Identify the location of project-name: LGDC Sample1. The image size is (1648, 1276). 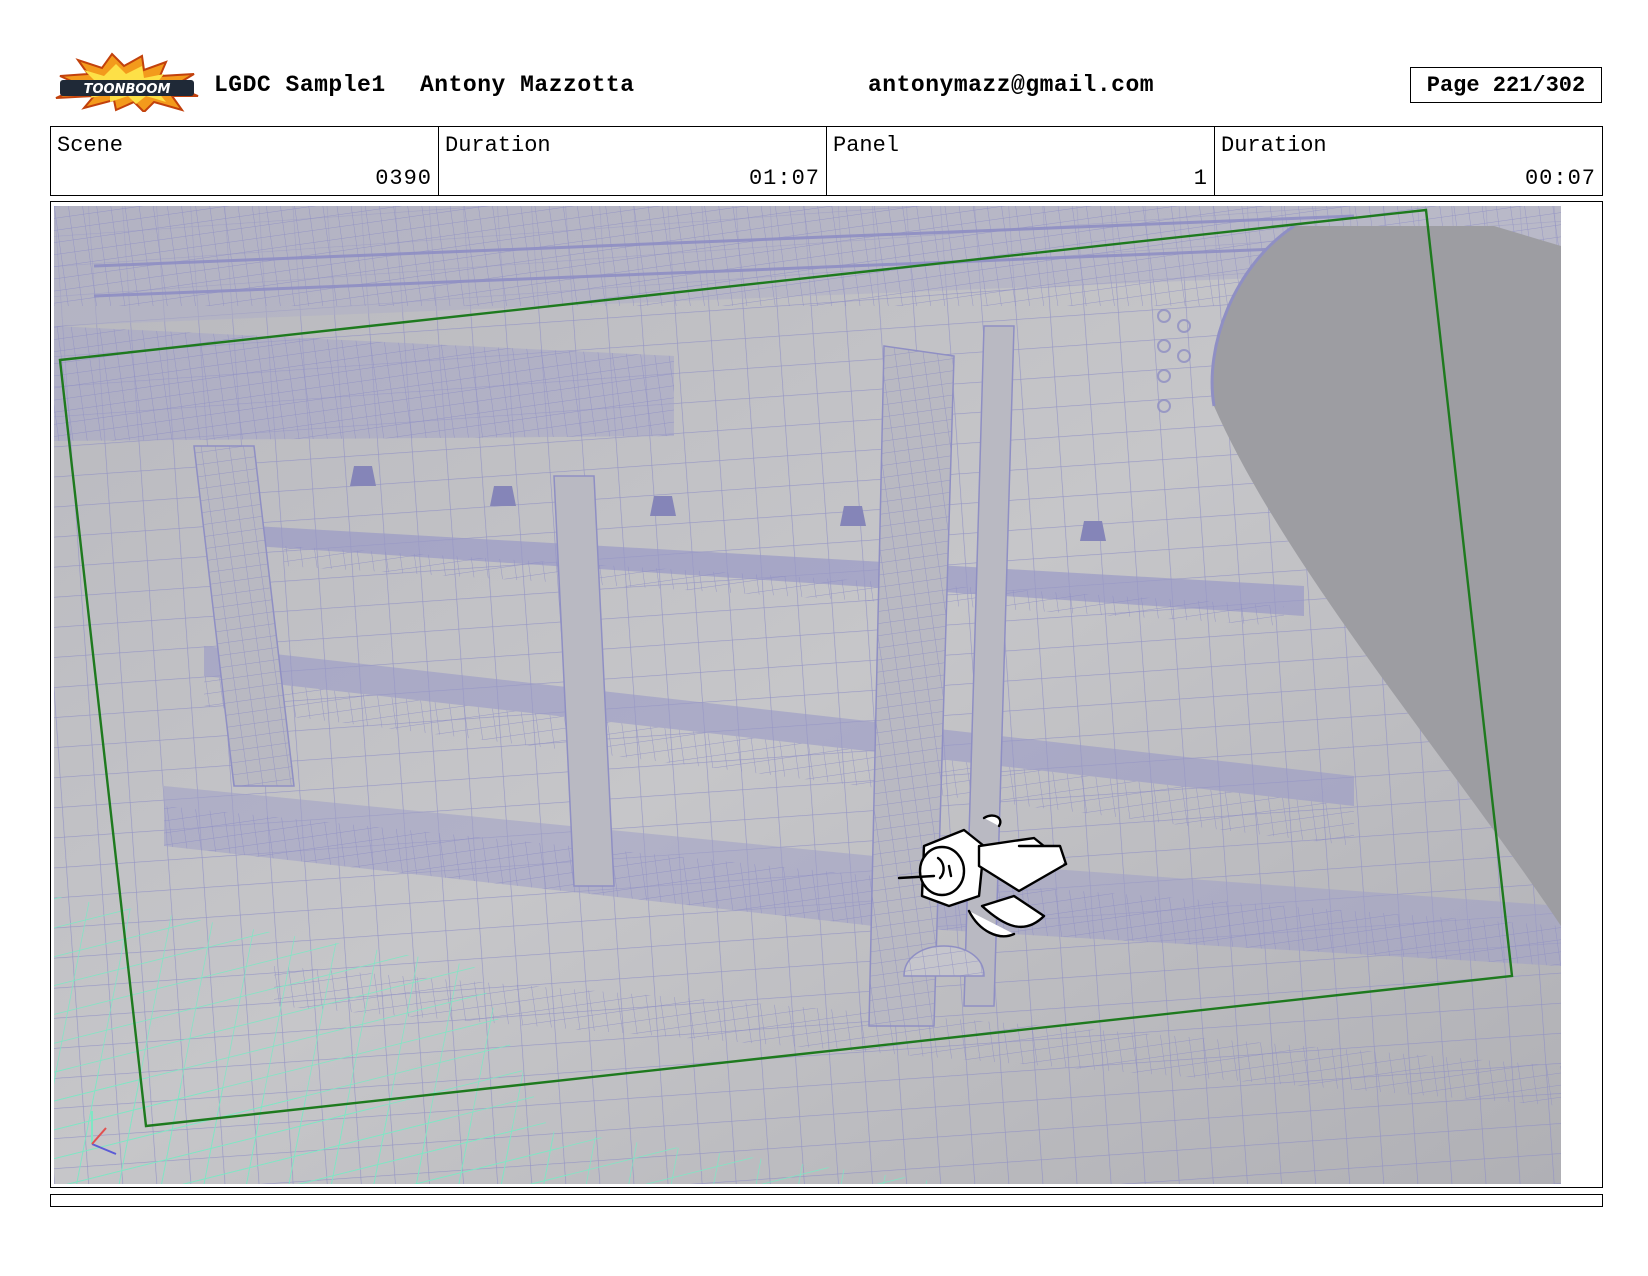
(300, 85).